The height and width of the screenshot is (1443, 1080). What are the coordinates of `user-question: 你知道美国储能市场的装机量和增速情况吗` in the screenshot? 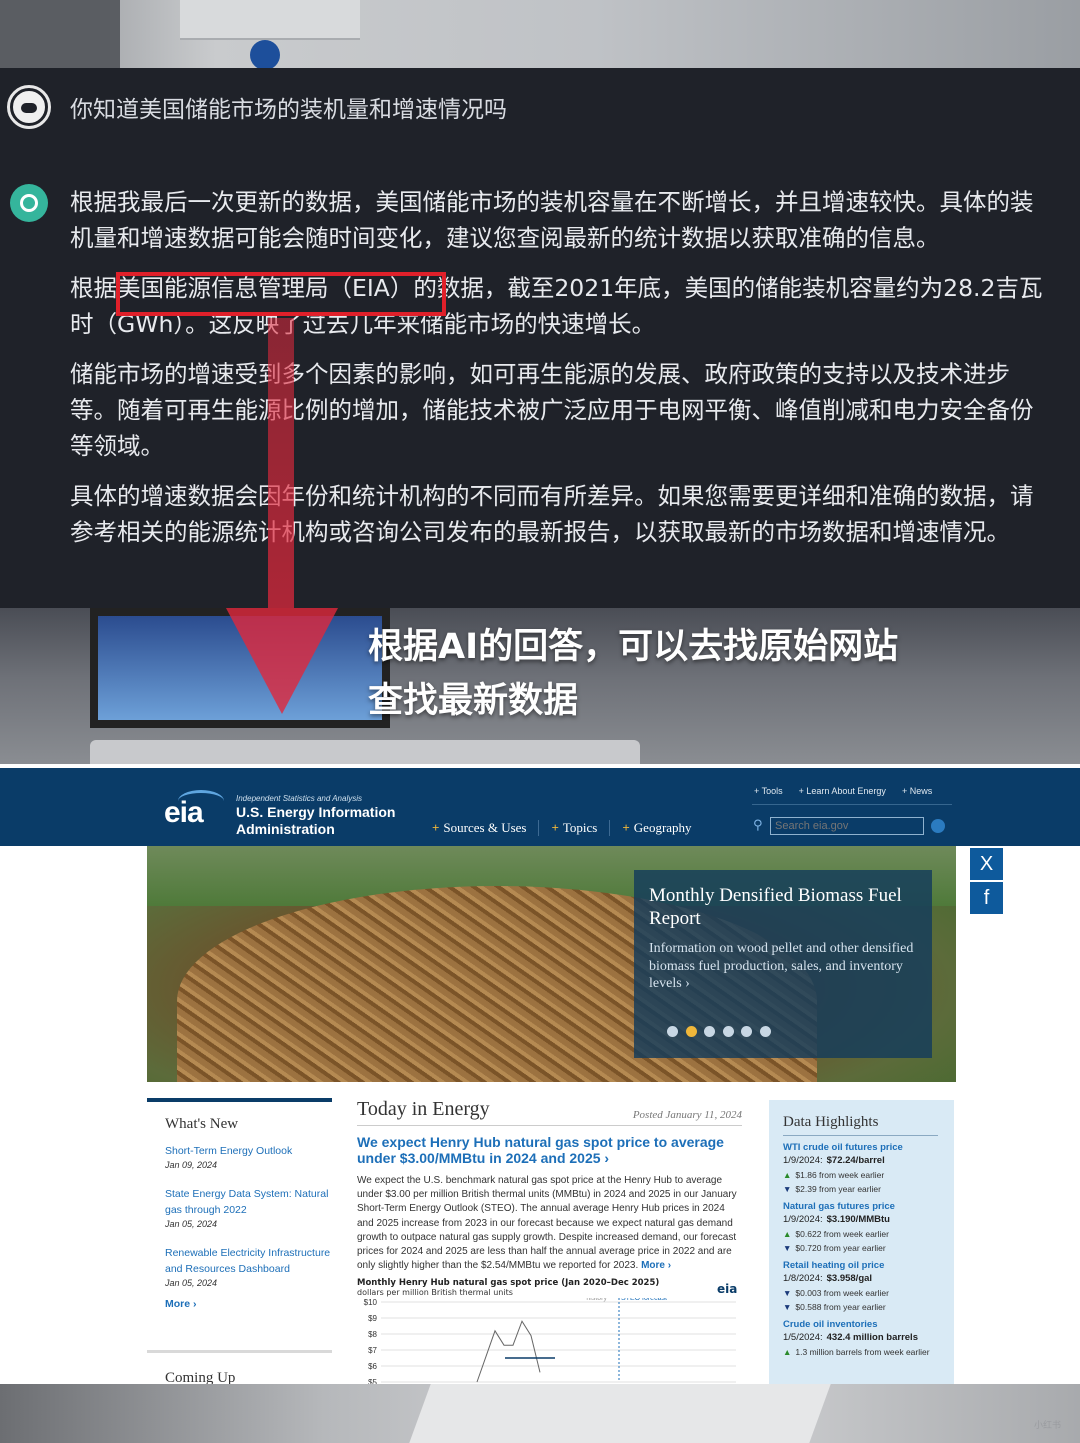 It's located at (288, 110).